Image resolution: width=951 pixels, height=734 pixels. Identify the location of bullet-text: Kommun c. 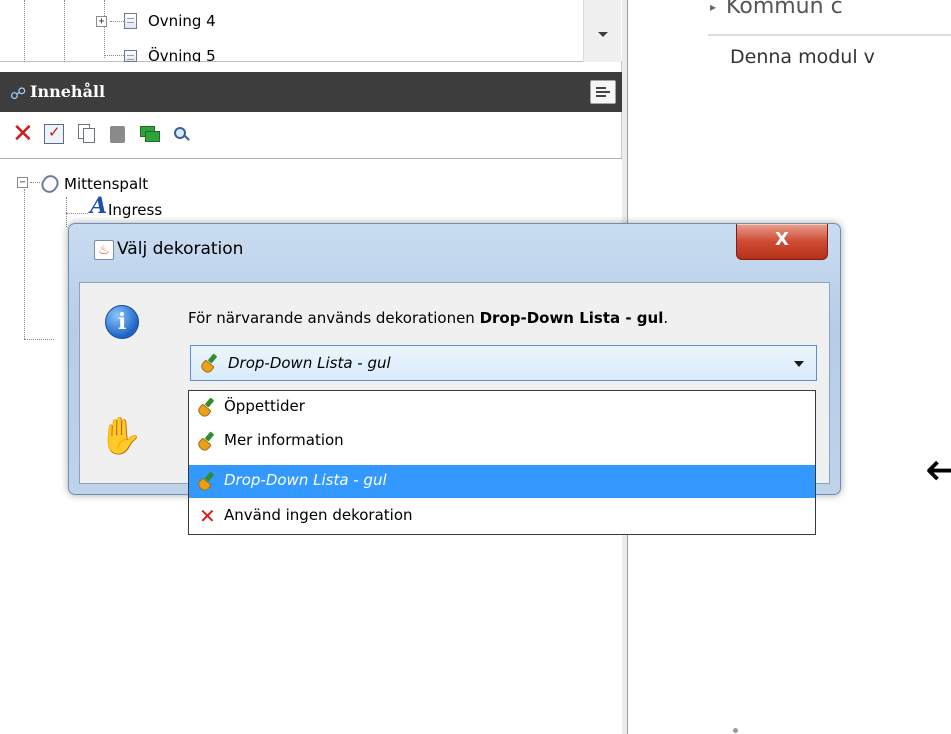
(784, 9).